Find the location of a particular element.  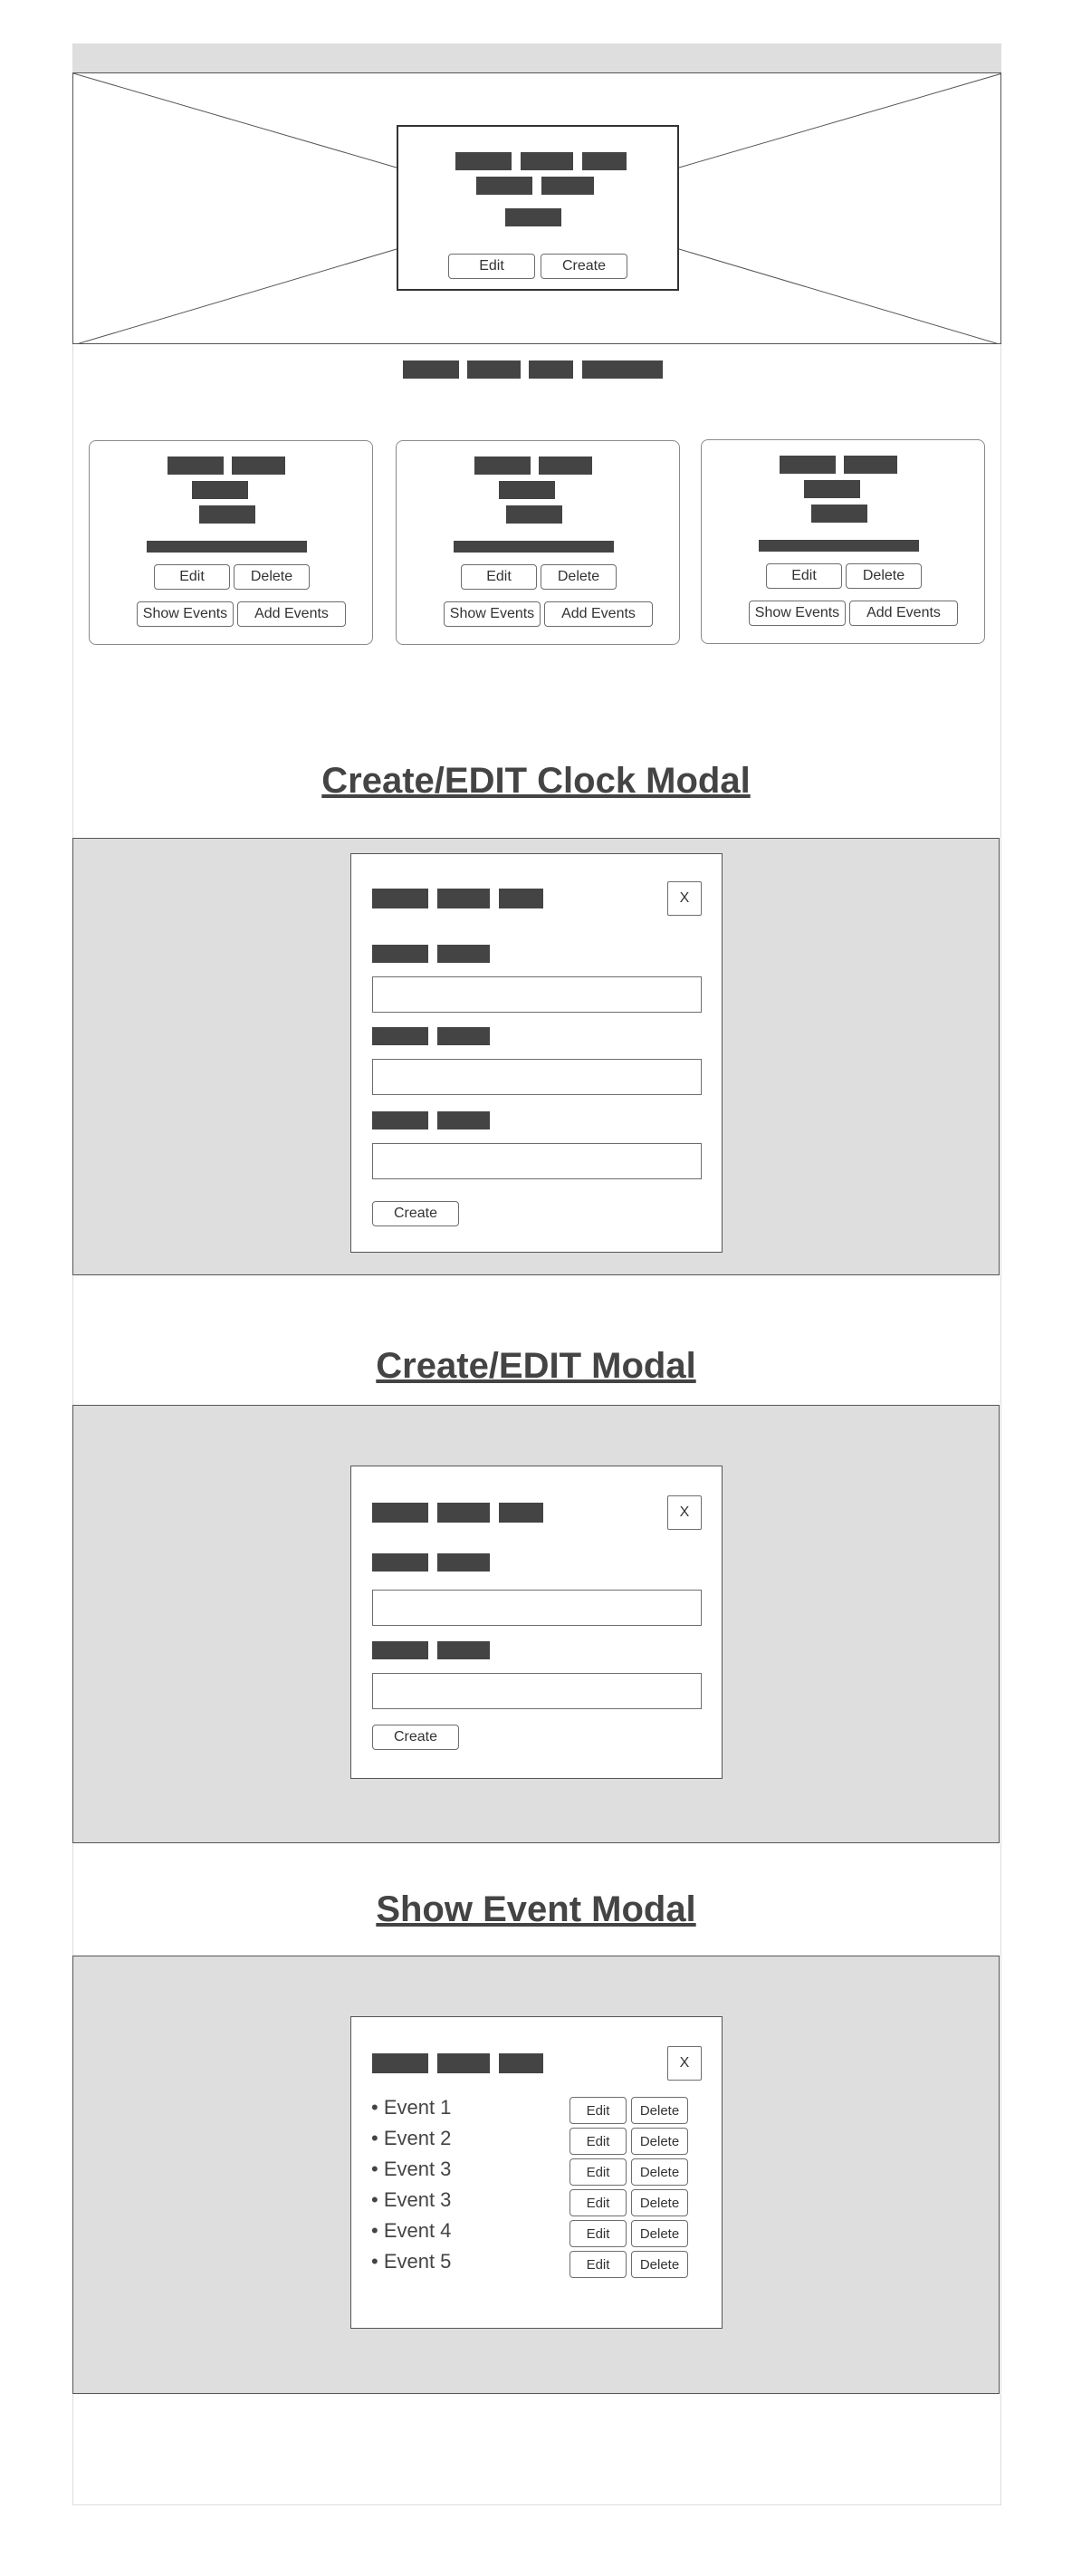

event-list-item: • Event 5 is located at coordinates (411, 2261).